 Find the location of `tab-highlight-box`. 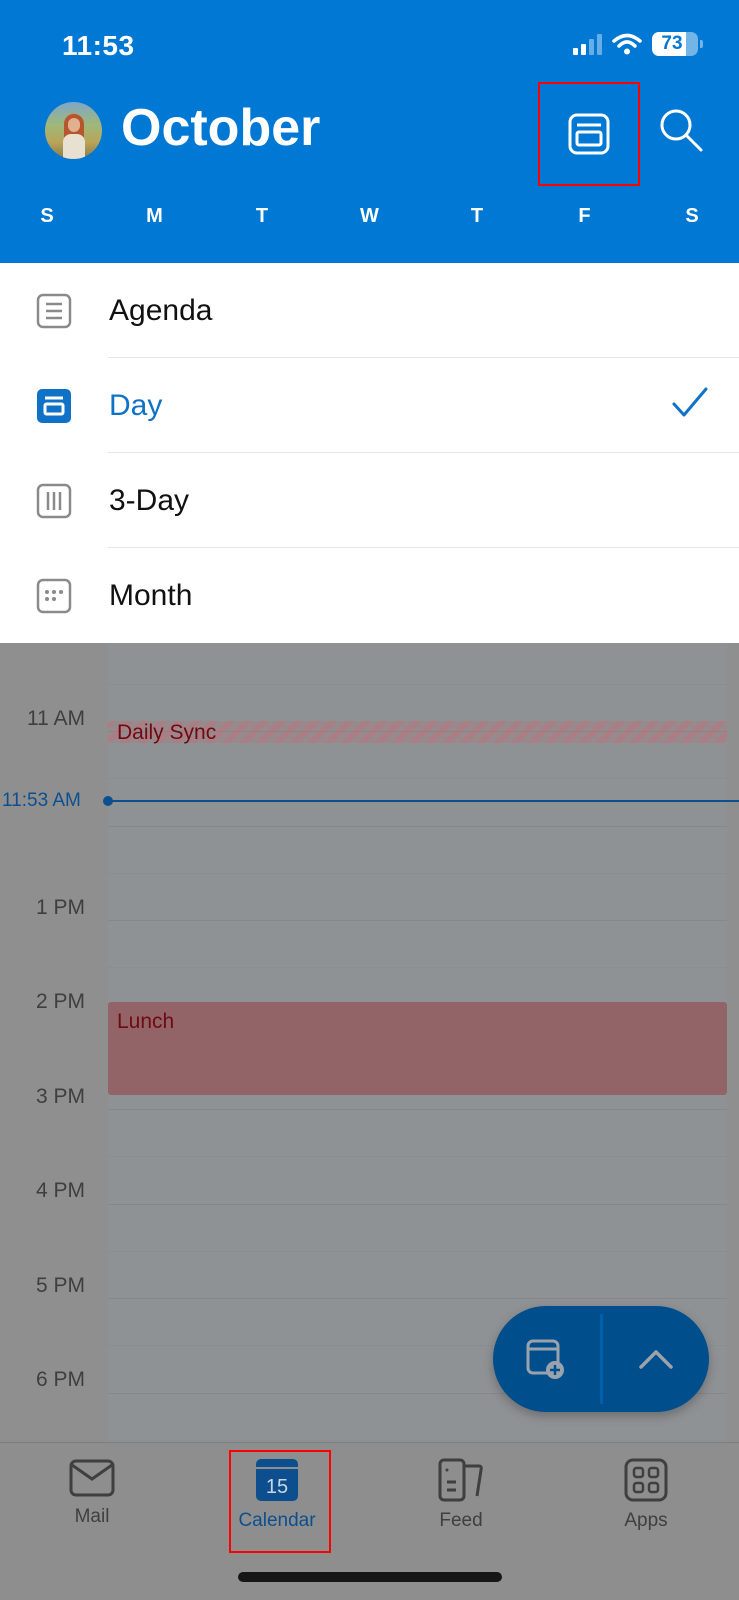

tab-highlight-box is located at coordinates (280, 1501).